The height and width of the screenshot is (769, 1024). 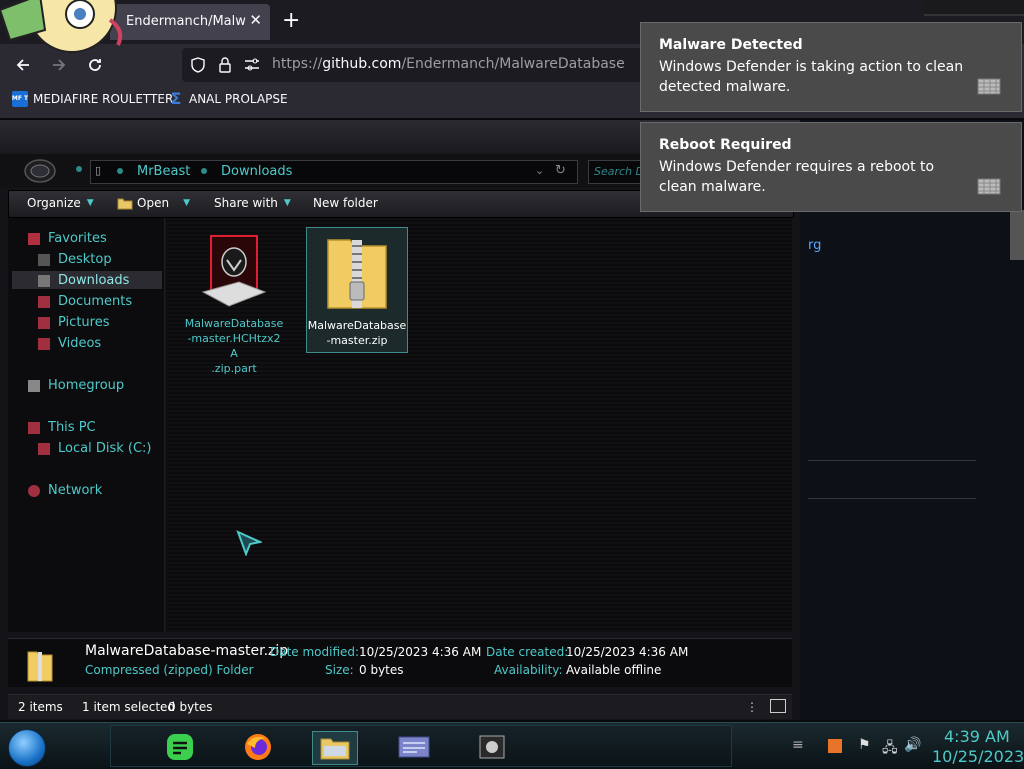 What do you see at coordinates (256, 171) in the screenshot?
I see `breadcrumb-downloads: Downloads` at bounding box center [256, 171].